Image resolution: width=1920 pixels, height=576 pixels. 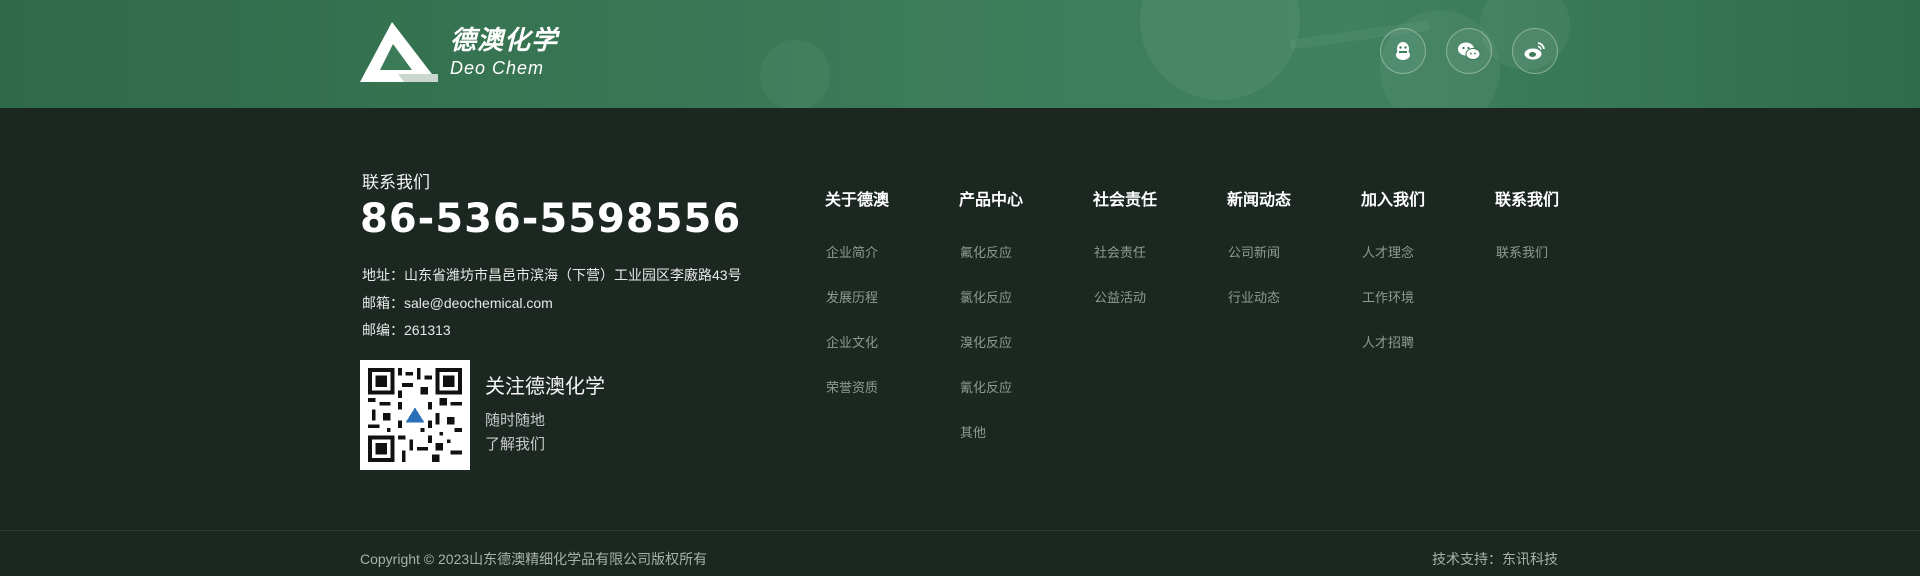 What do you see at coordinates (399, 52) in the screenshot?
I see `logo-mark-icon` at bounding box center [399, 52].